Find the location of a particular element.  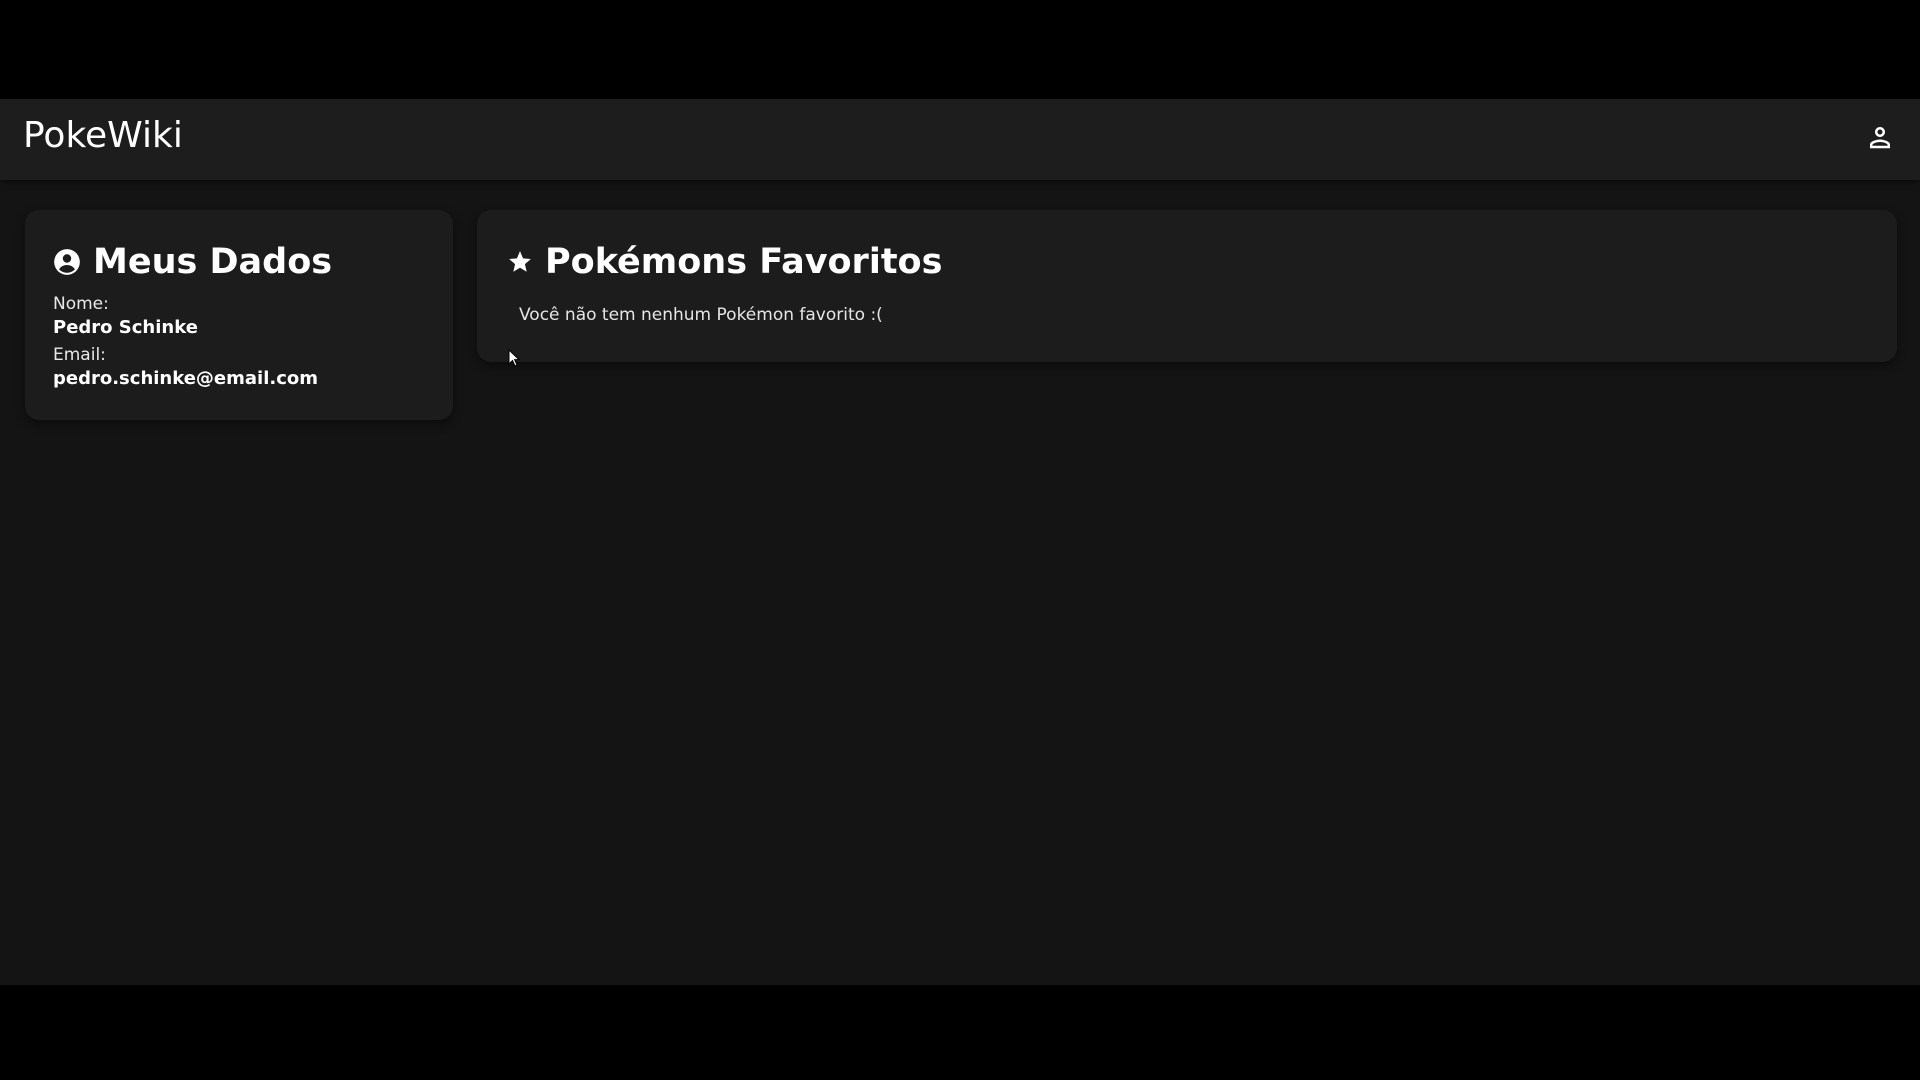

favorites-card-header: Pokémons Favoritos is located at coordinates (724, 262).